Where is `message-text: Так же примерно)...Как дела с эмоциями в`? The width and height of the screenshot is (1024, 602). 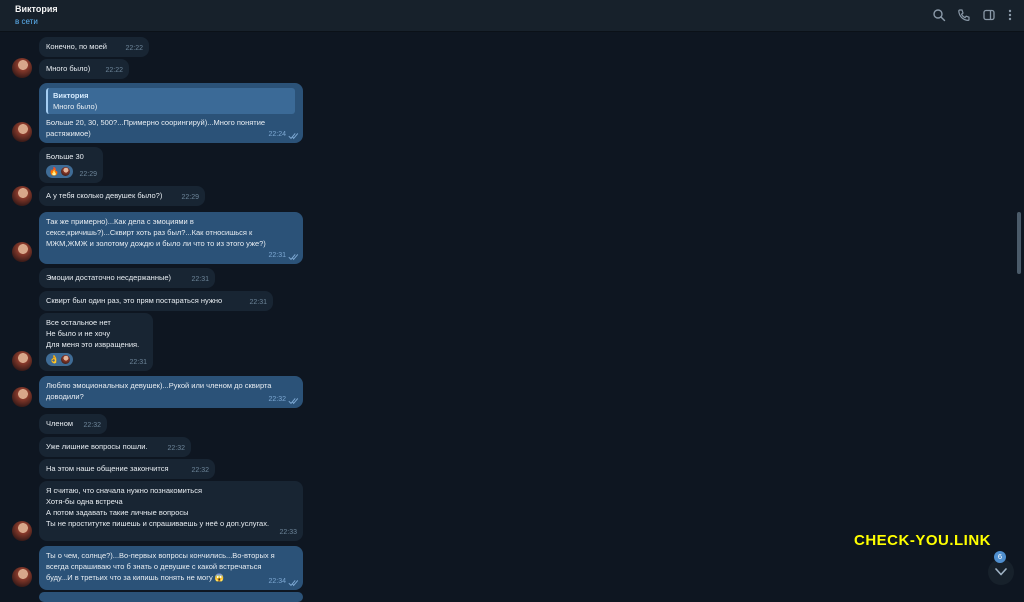
message-text: Так же примерно)...Как дела с эмоциями в is located at coordinates (120, 221).